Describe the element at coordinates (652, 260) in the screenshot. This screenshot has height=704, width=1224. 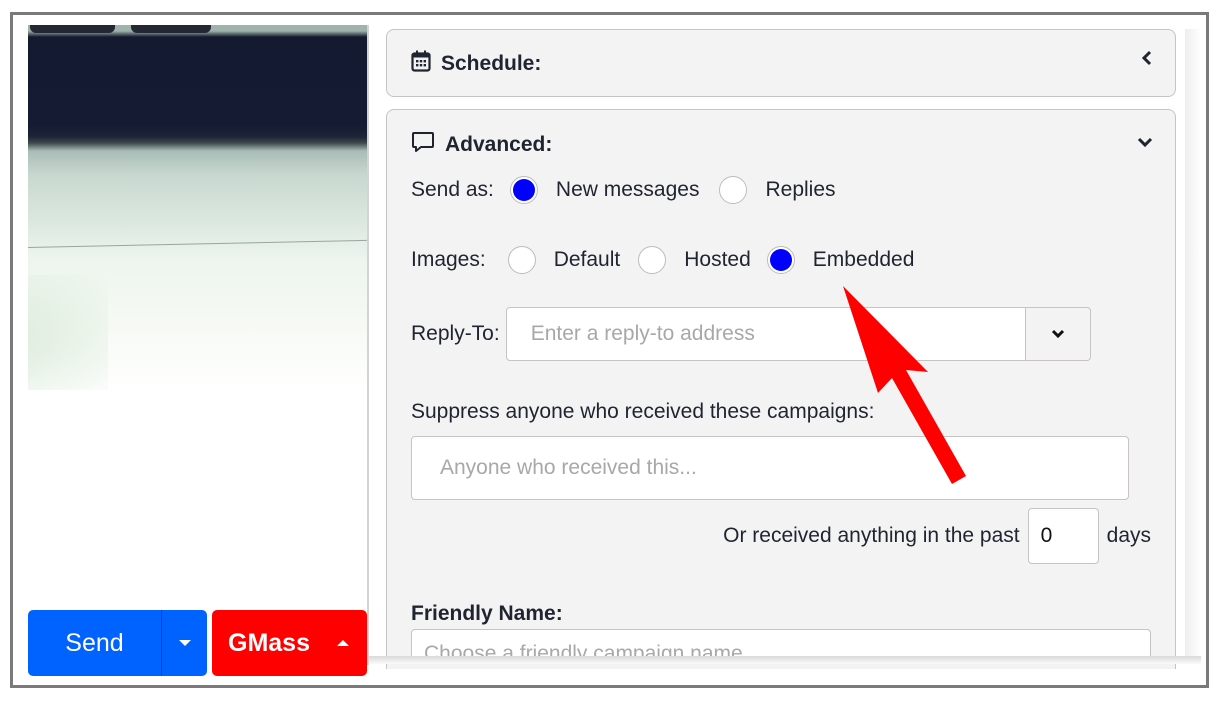
I see `images-hosted-radio` at that location.